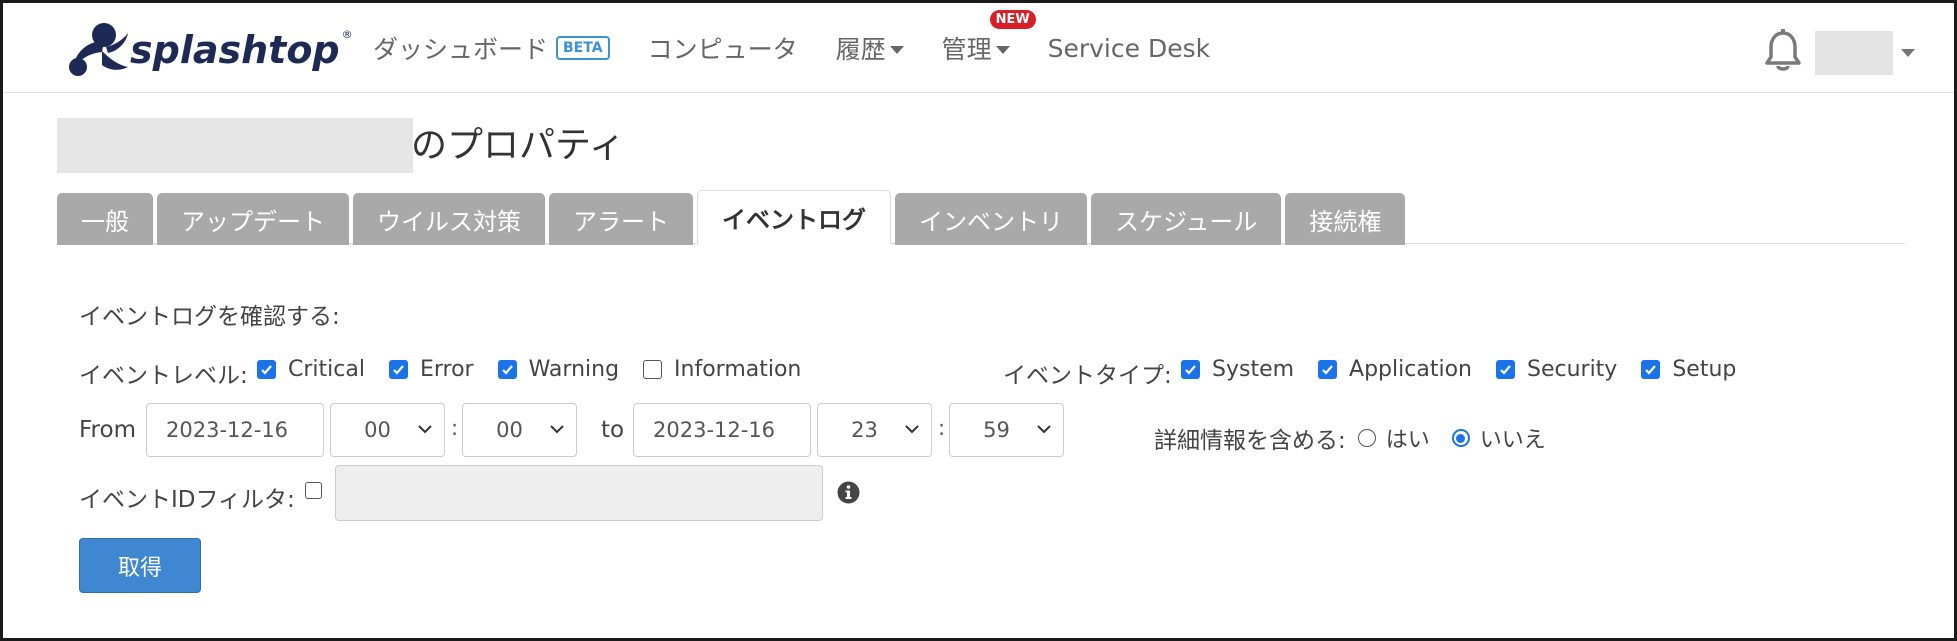  I want to click on event-level-label: イベントレベル:, so click(163, 376).